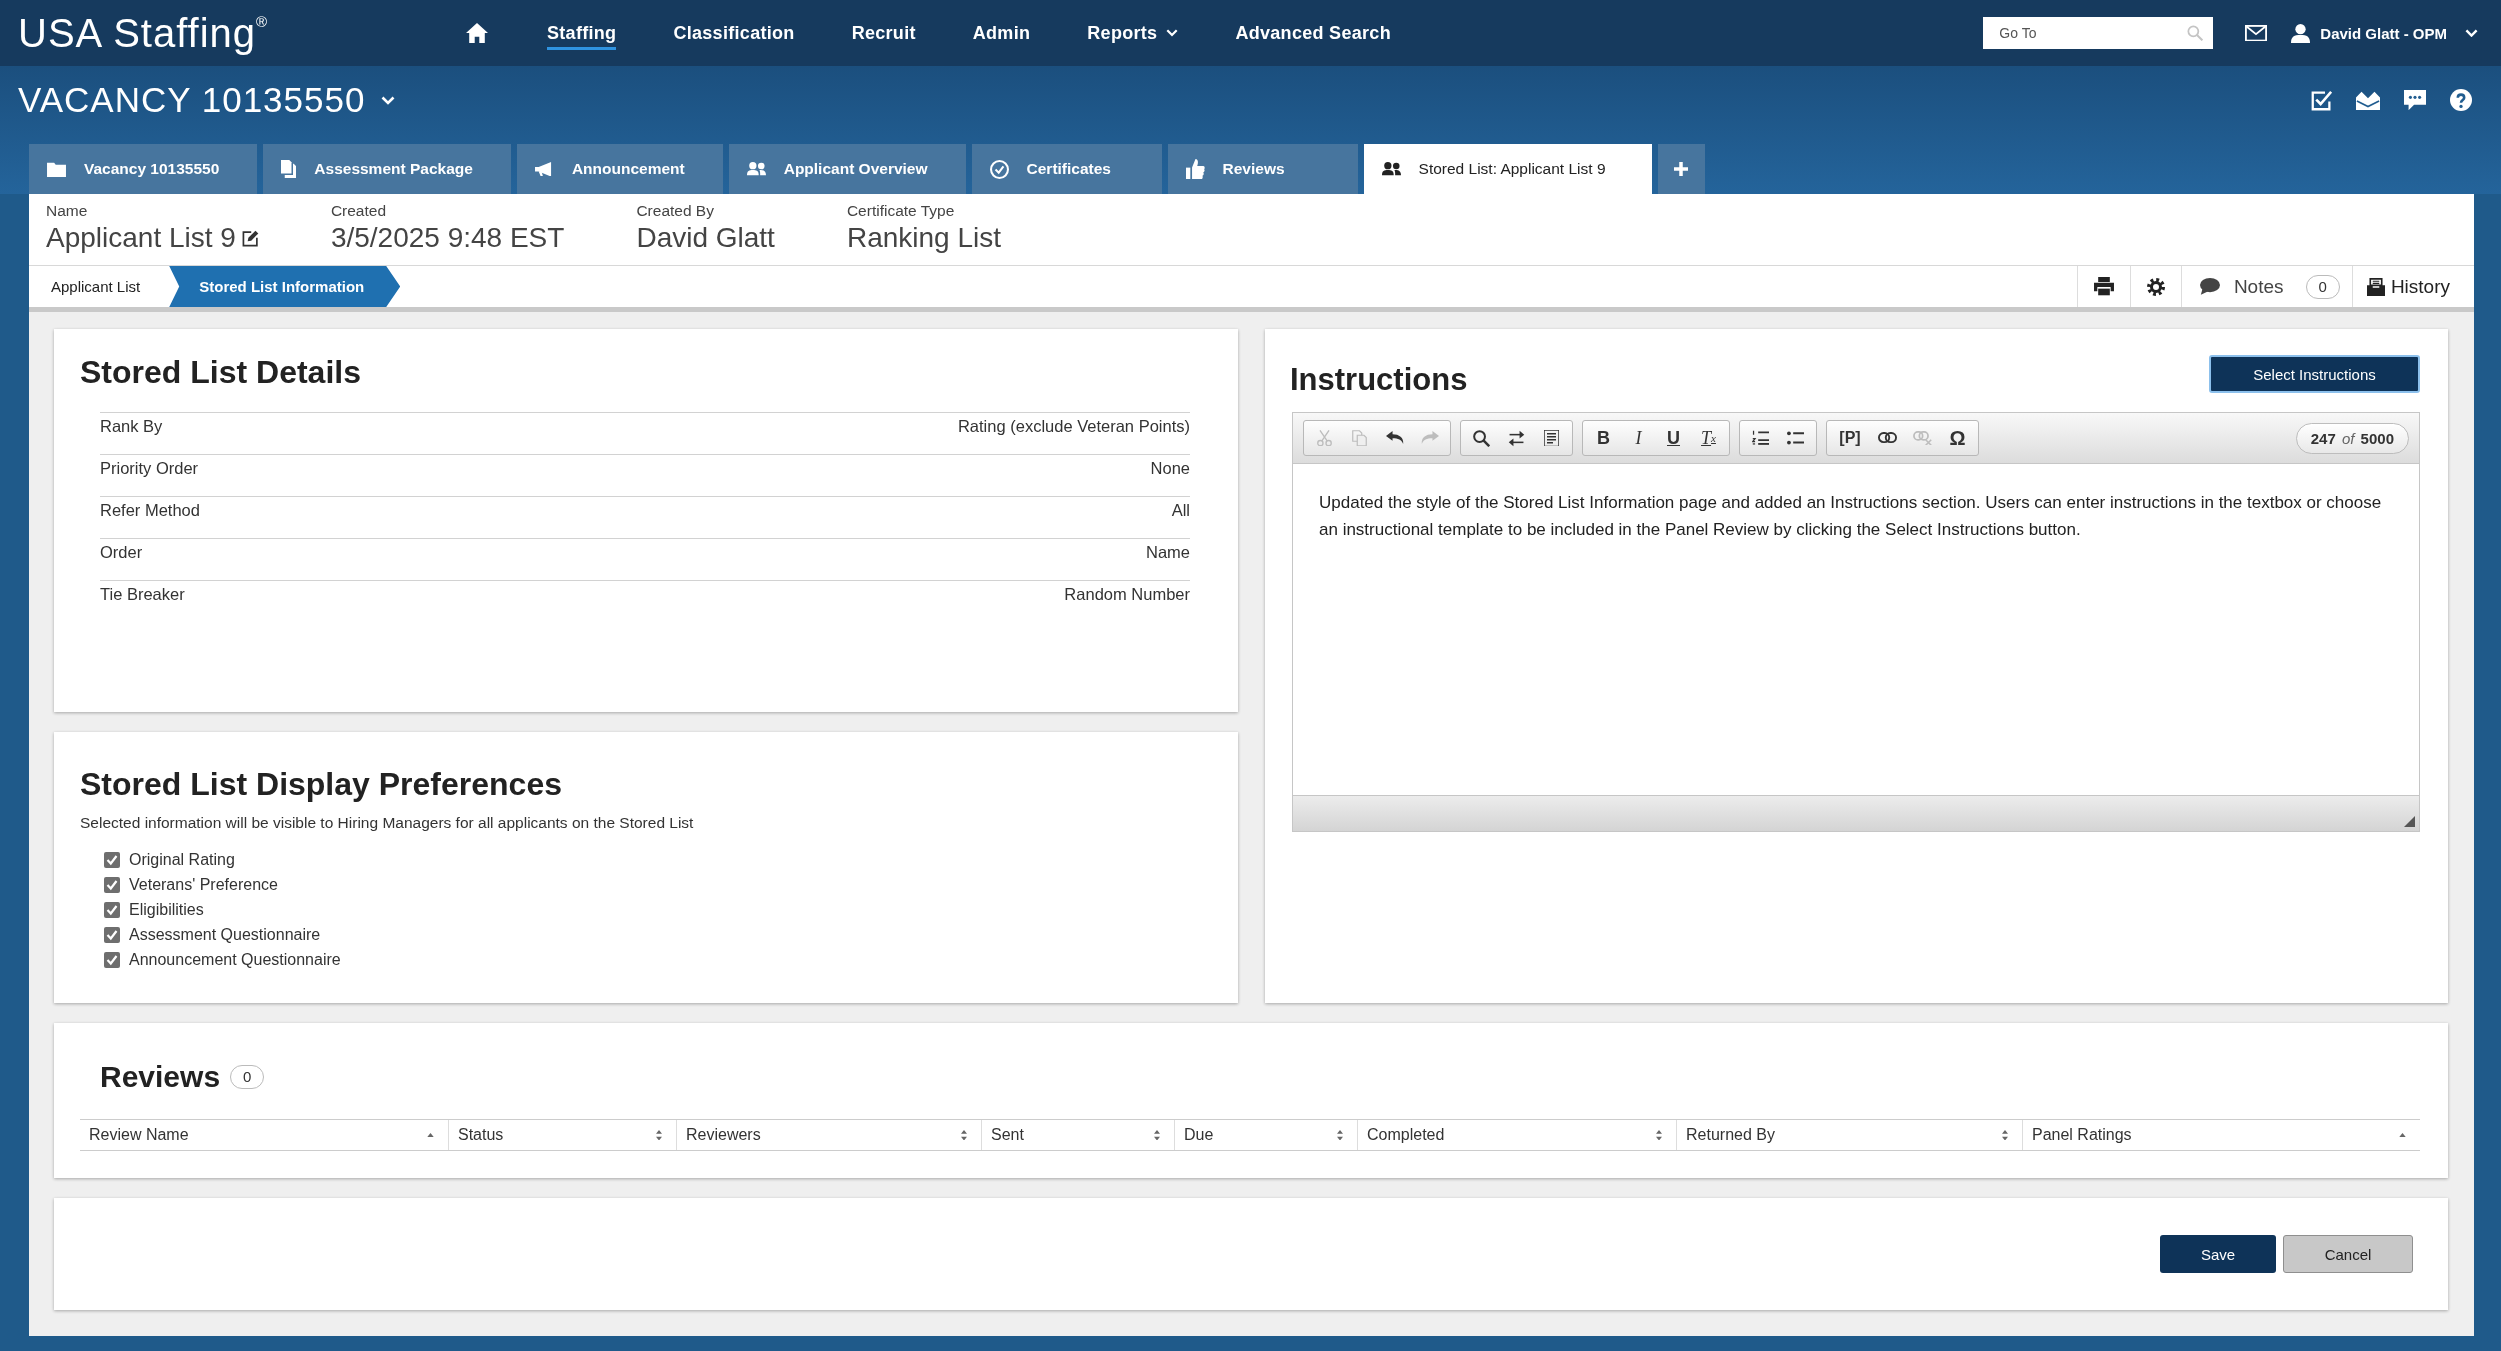  What do you see at coordinates (143, 33) in the screenshot?
I see `app-logo: USA Staffing$^{®}$` at bounding box center [143, 33].